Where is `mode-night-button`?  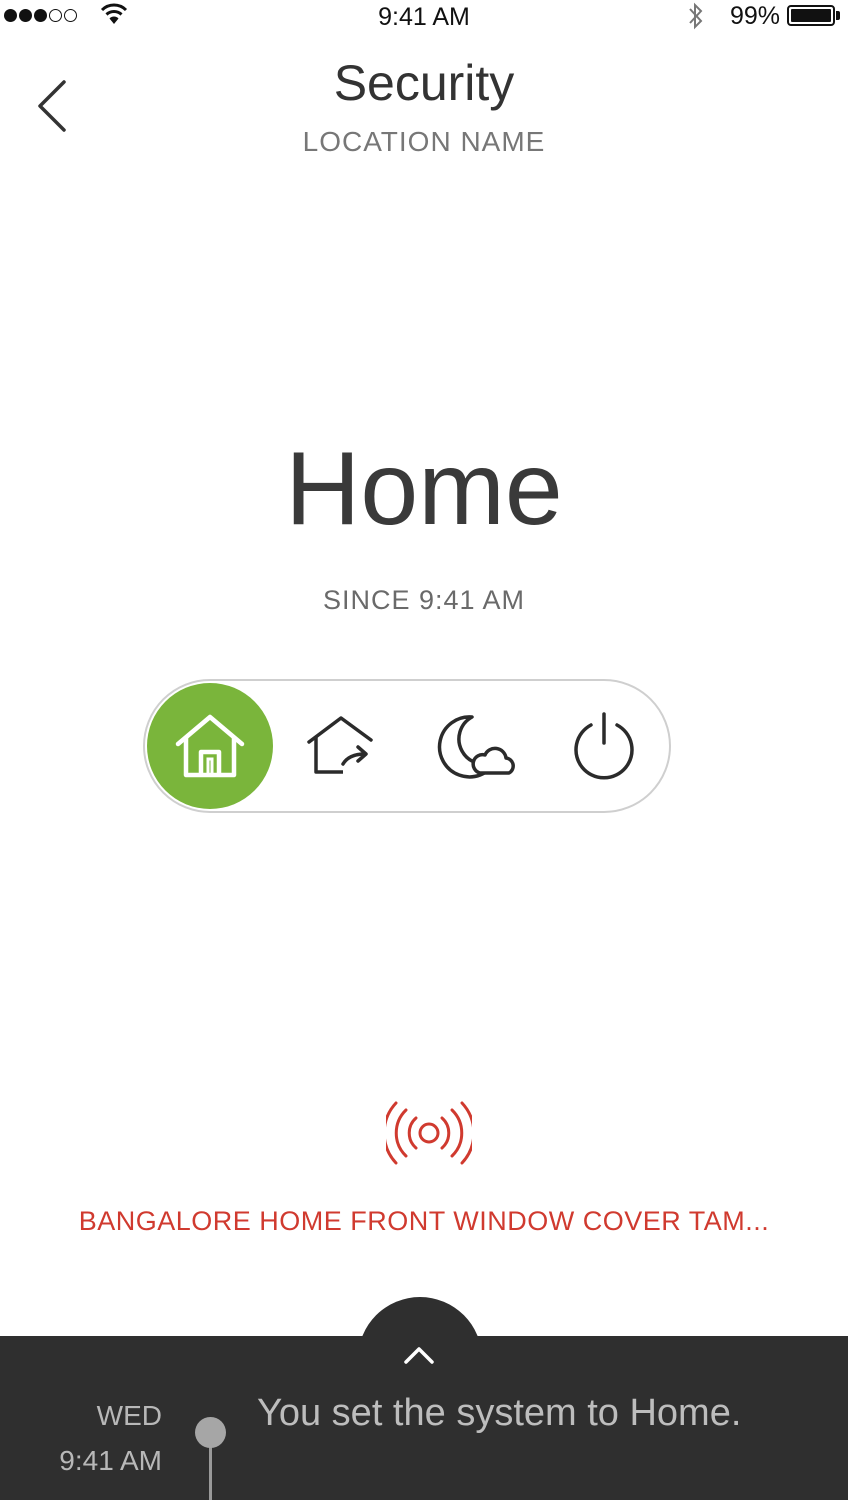
mode-night-button is located at coordinates (476, 746).